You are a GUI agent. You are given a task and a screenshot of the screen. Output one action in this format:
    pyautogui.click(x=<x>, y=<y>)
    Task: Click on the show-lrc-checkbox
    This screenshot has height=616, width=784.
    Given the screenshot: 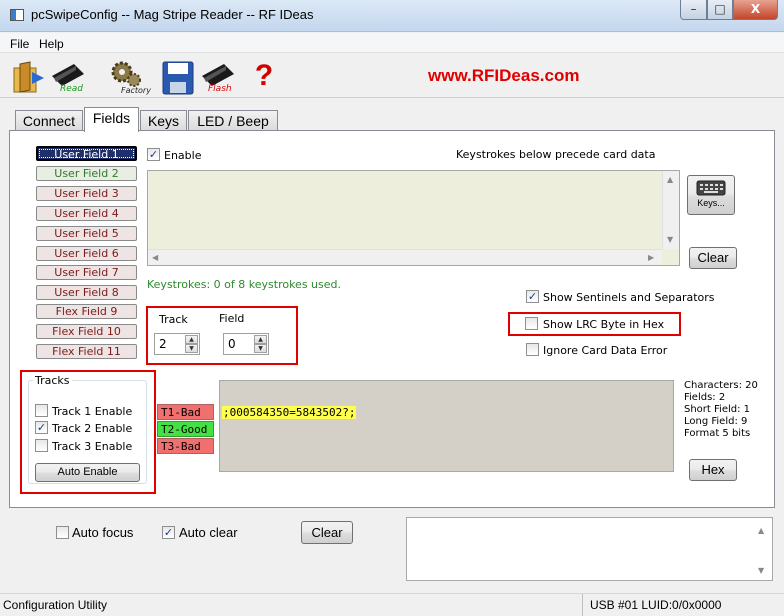 What is the action you would take?
    pyautogui.click(x=531, y=323)
    